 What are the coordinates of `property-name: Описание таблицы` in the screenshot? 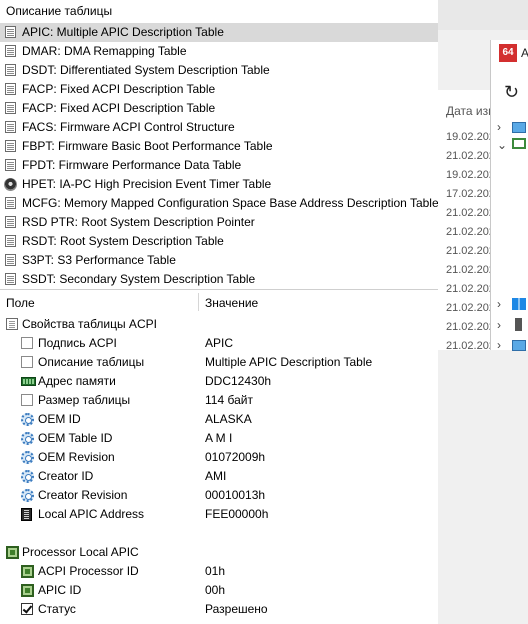 It's located at (91, 362).